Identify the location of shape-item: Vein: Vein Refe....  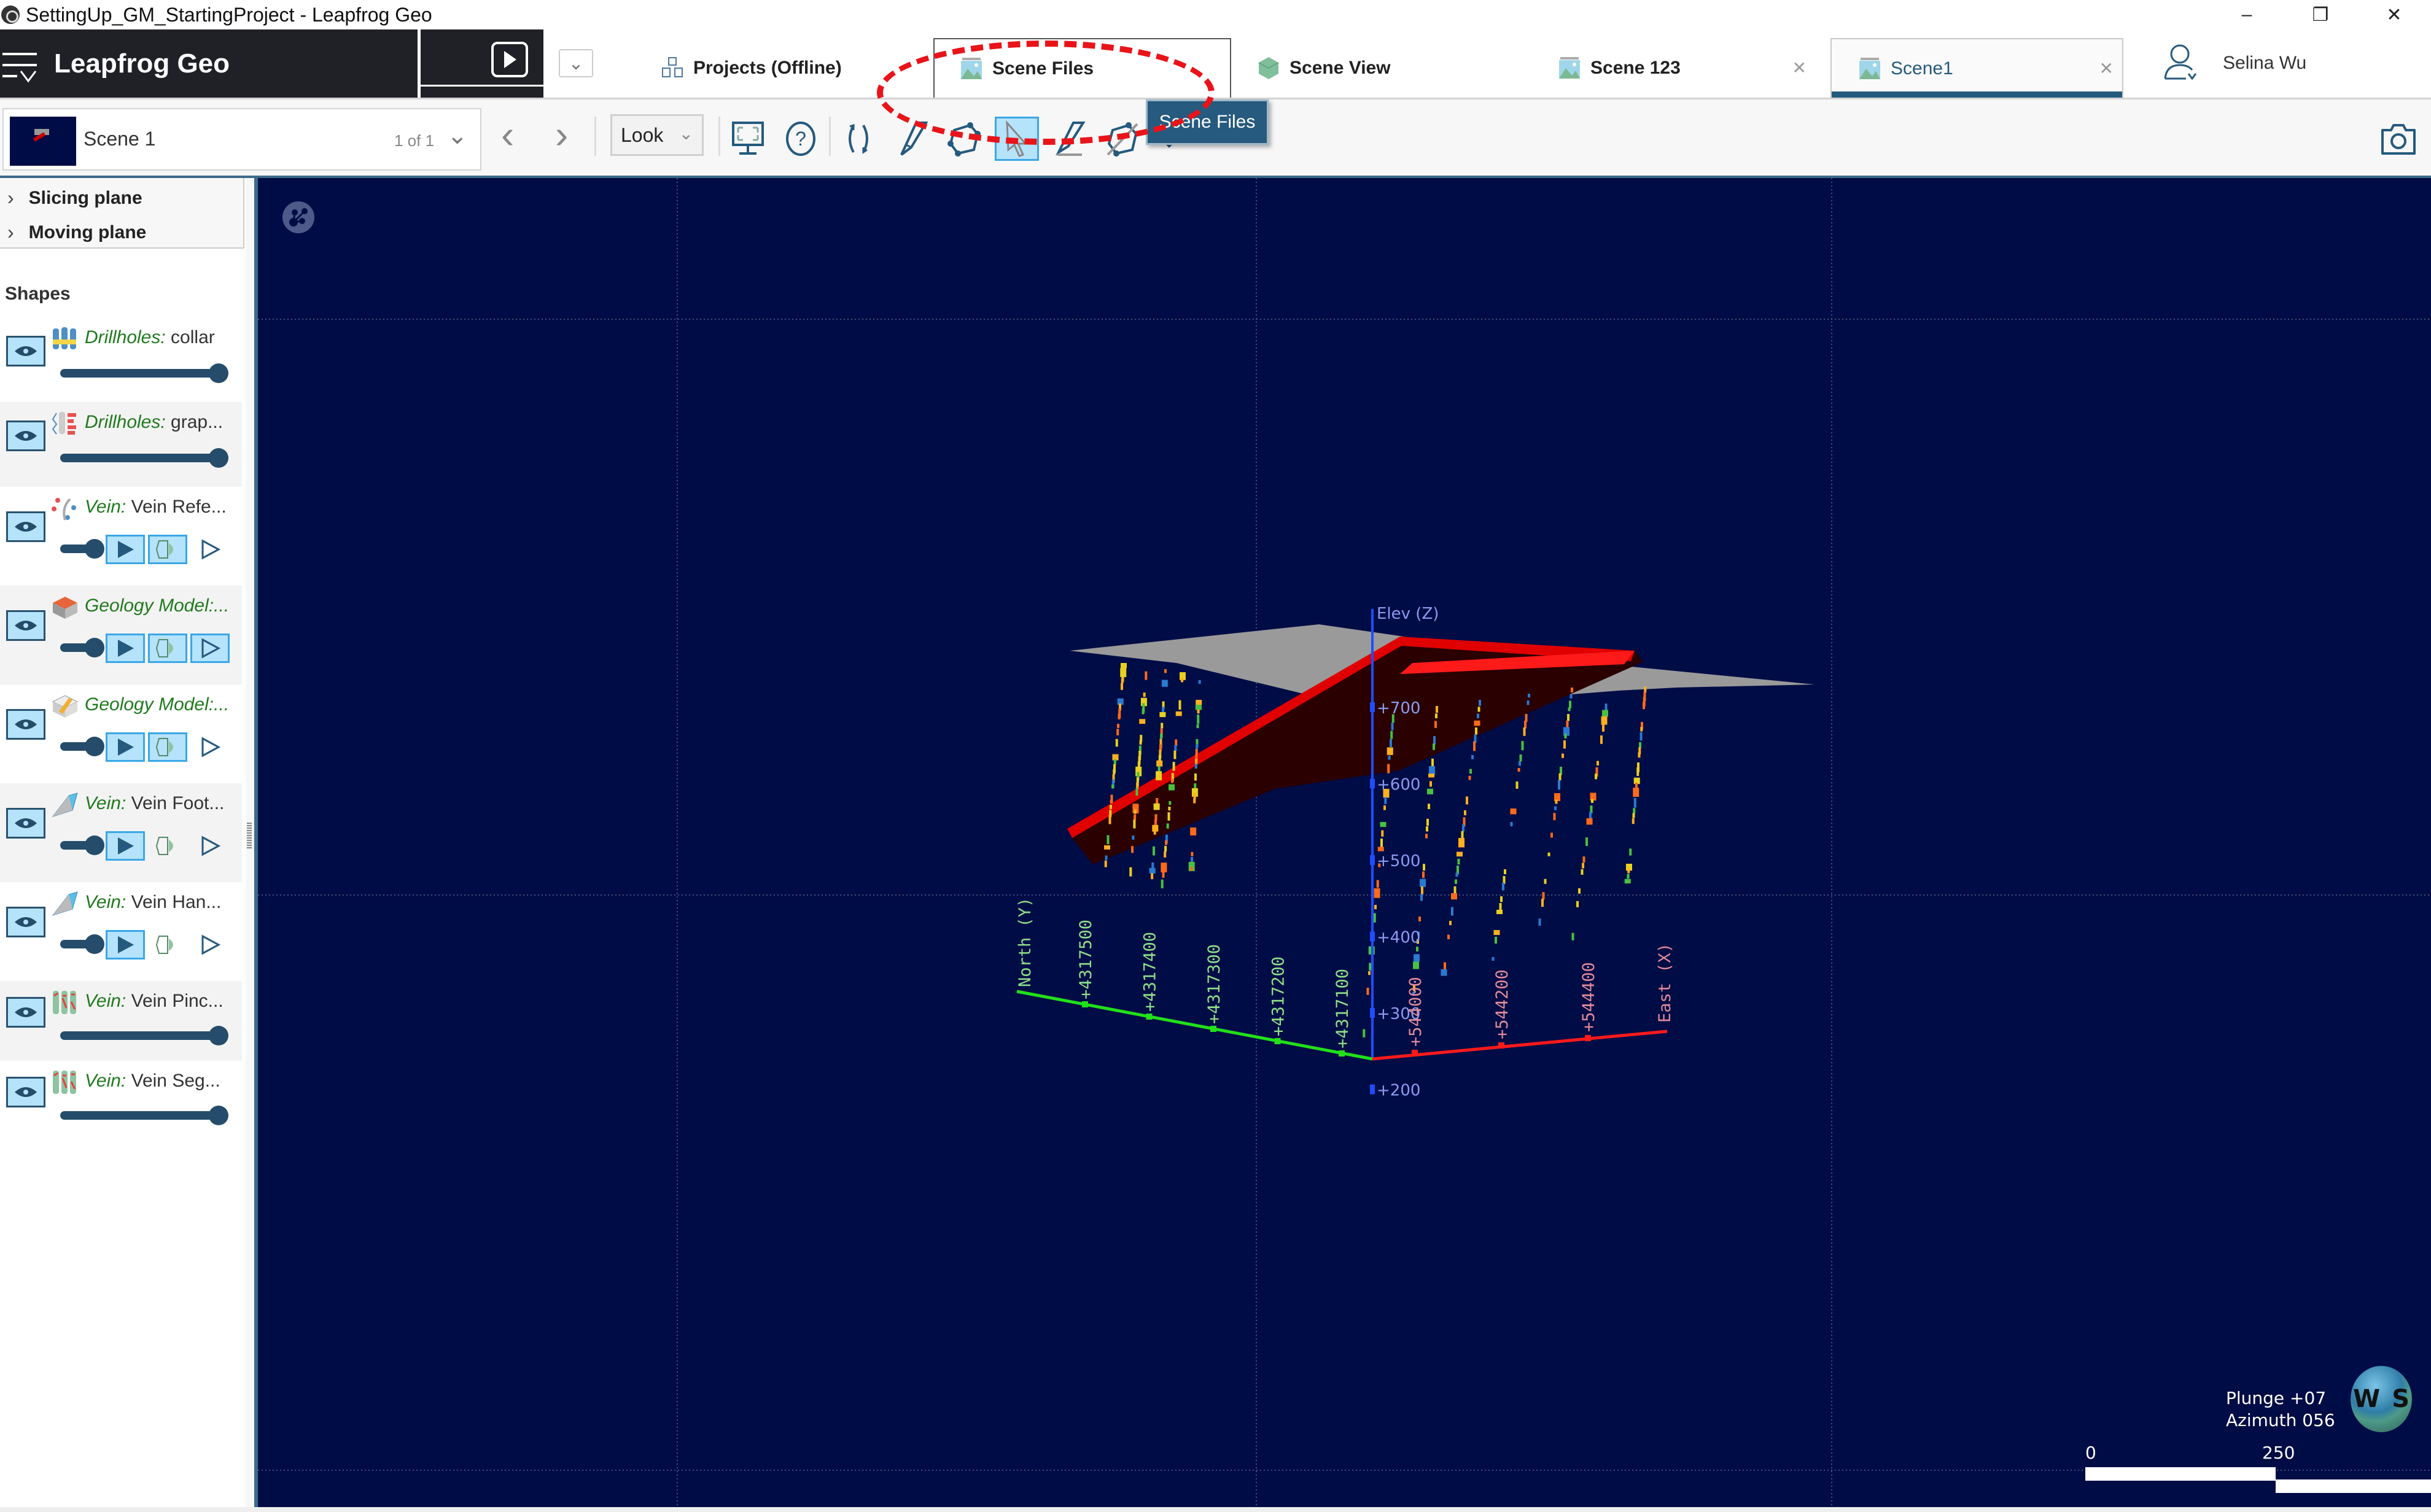
(121, 536).